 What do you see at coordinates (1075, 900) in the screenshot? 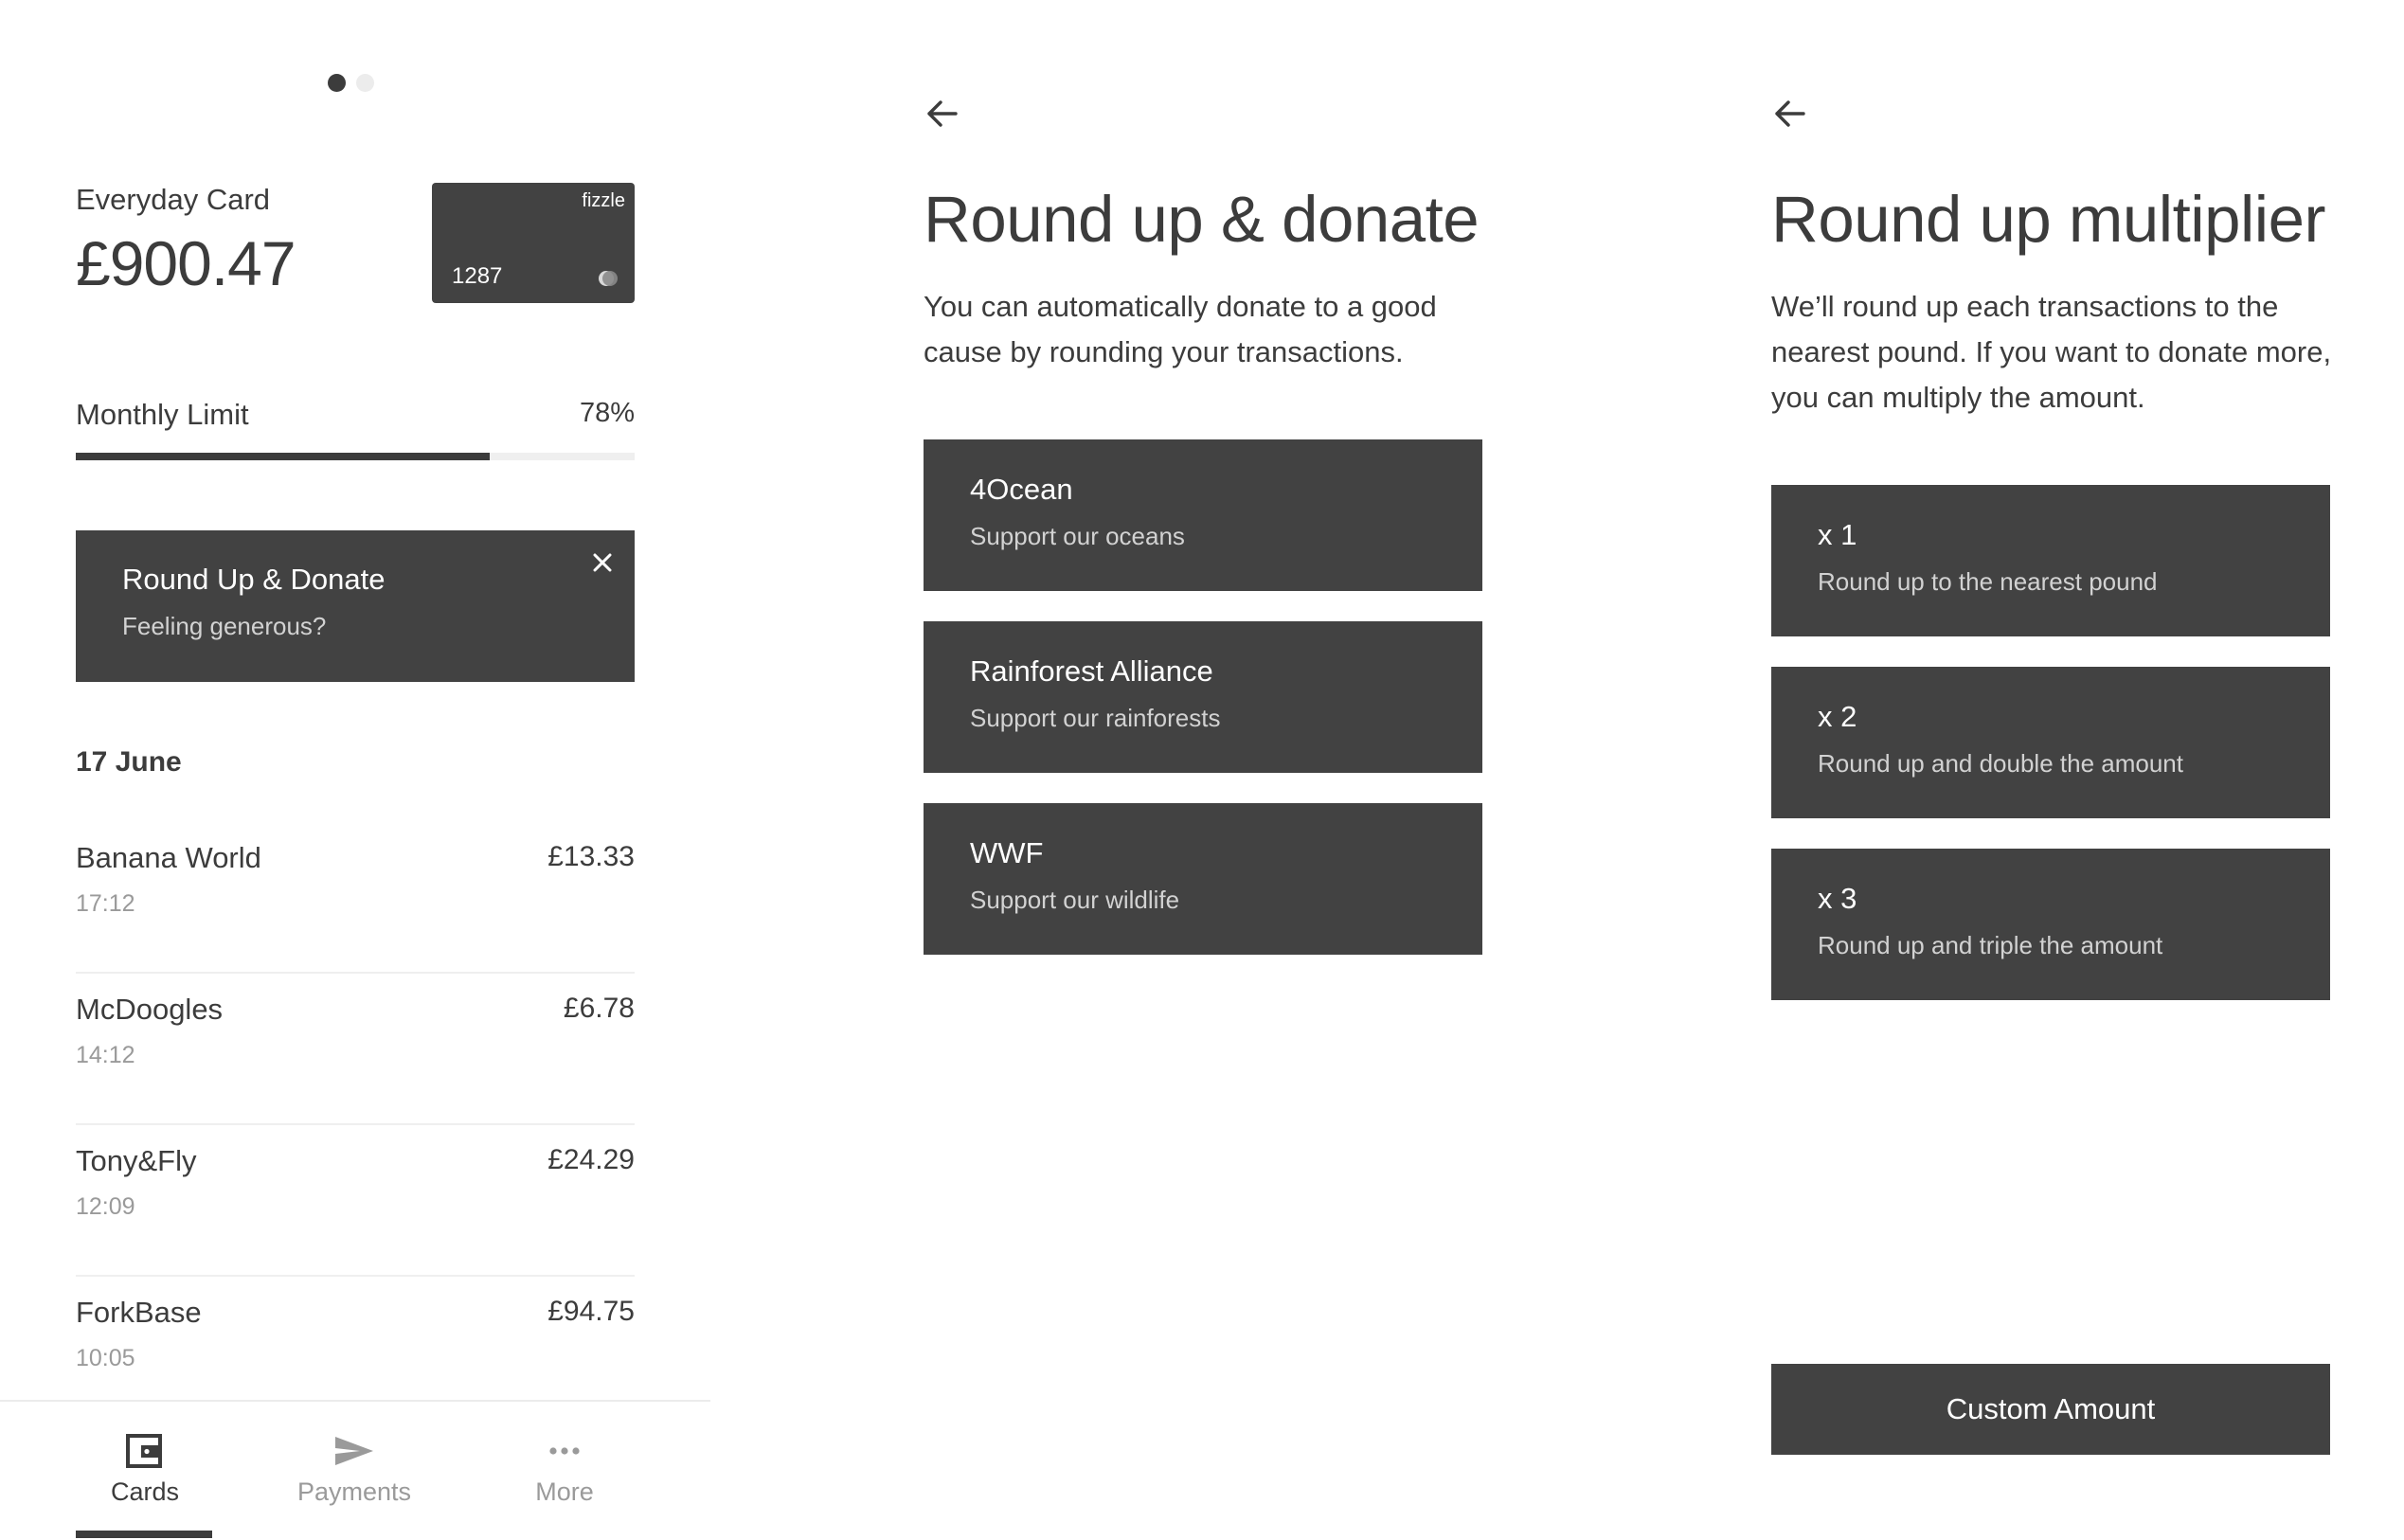
I see `charity-tagline: Support our wildlife` at bounding box center [1075, 900].